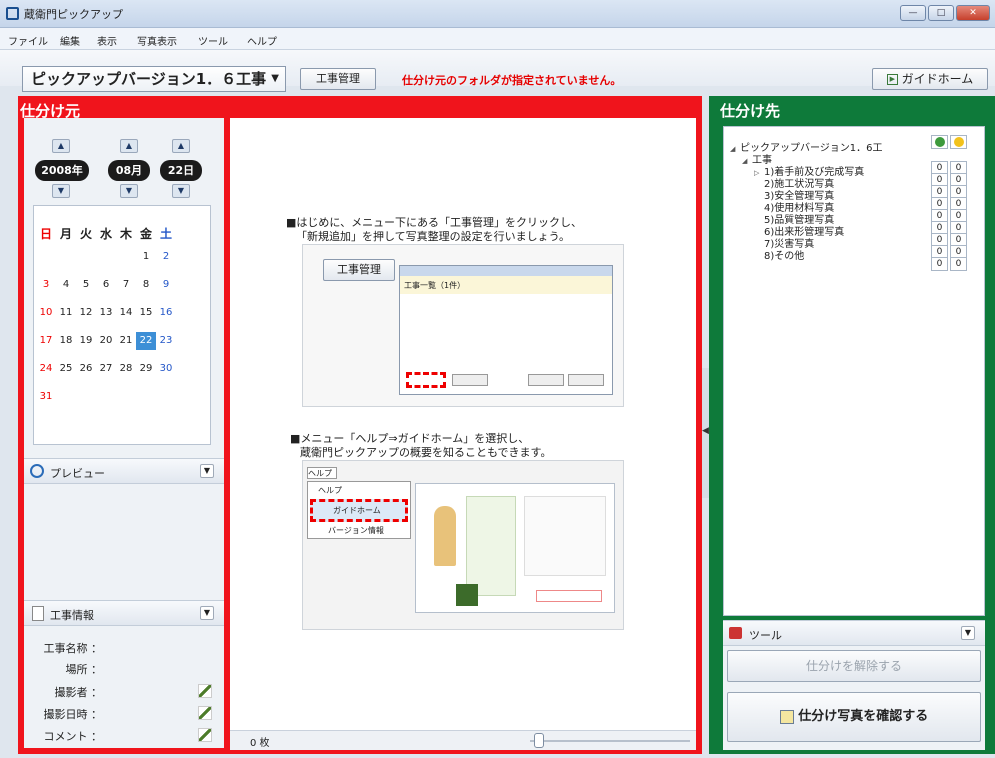  Describe the element at coordinates (166, 313) in the screenshot. I see `calendar-day: 16` at that location.